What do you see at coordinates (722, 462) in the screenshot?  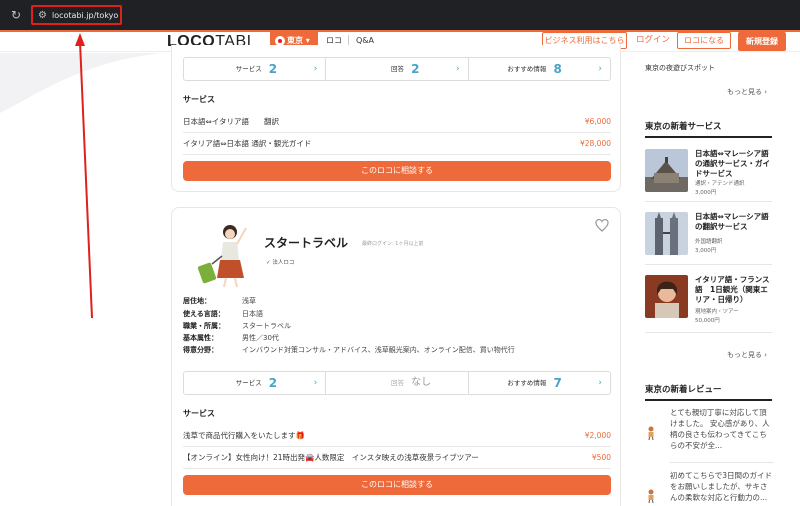 I see `review-divider` at bounding box center [722, 462].